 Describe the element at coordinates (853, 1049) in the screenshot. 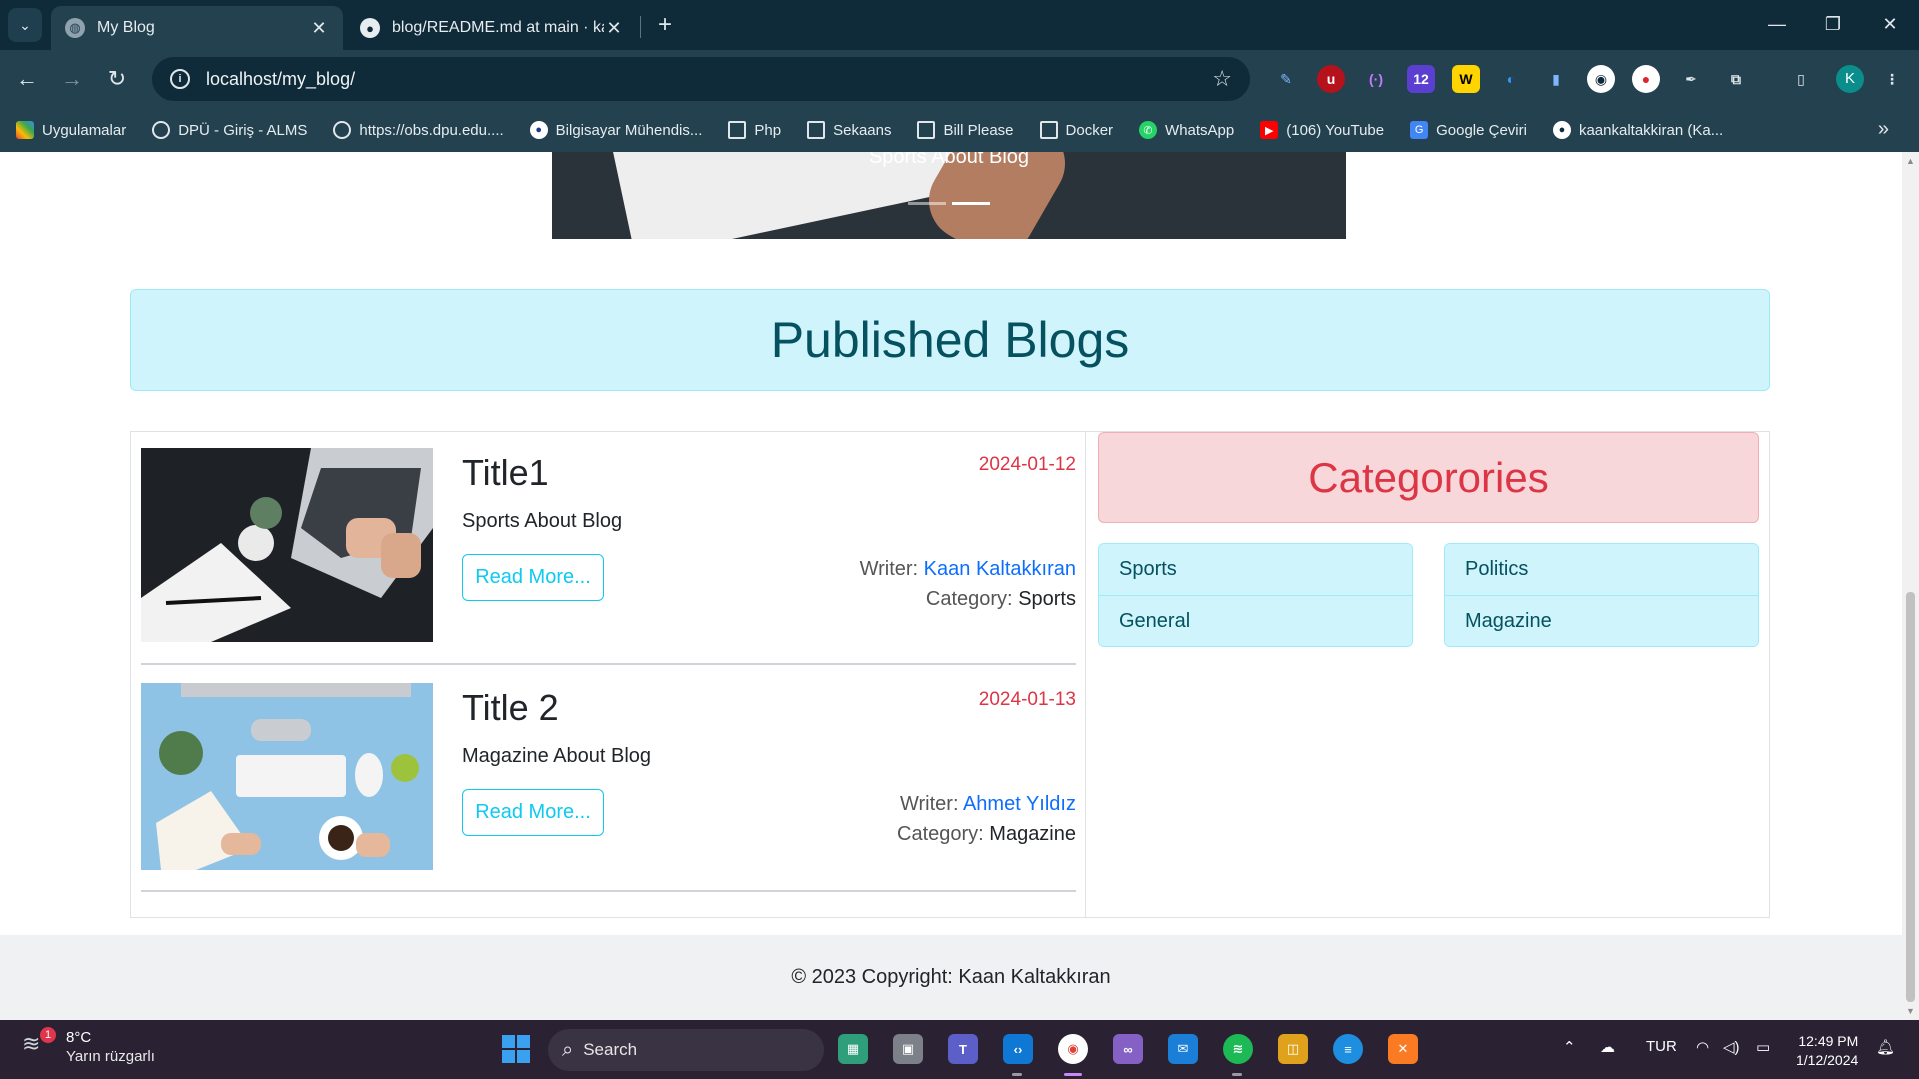

I see `app-store-icon: ▦` at that location.